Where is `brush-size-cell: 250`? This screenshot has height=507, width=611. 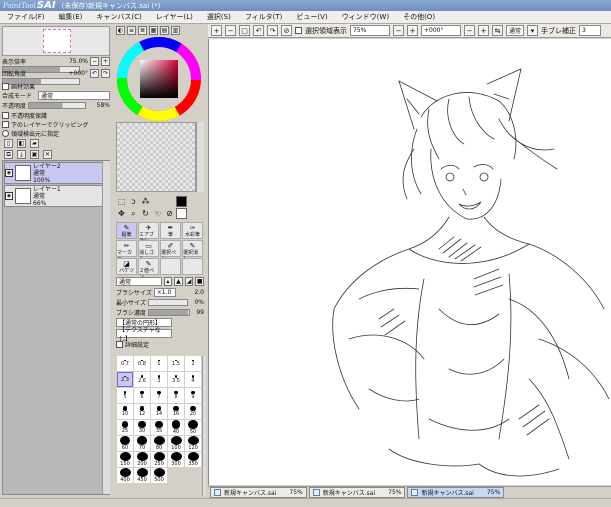
brush-size-cell: 250 is located at coordinates (159, 459).